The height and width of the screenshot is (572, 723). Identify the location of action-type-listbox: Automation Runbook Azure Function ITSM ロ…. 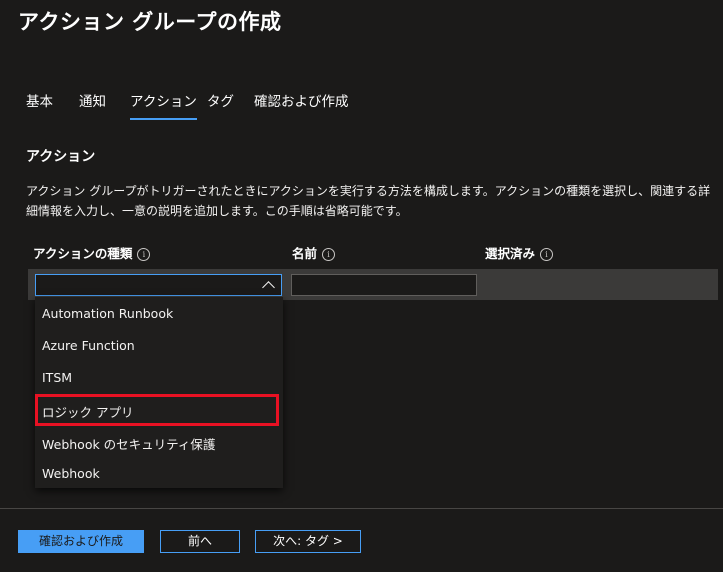
(159, 392).